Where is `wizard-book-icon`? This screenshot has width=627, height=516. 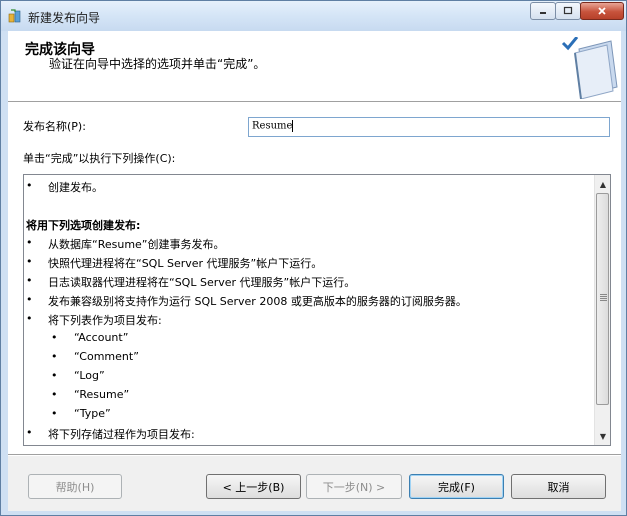
wizard-book-icon is located at coordinates (589, 68).